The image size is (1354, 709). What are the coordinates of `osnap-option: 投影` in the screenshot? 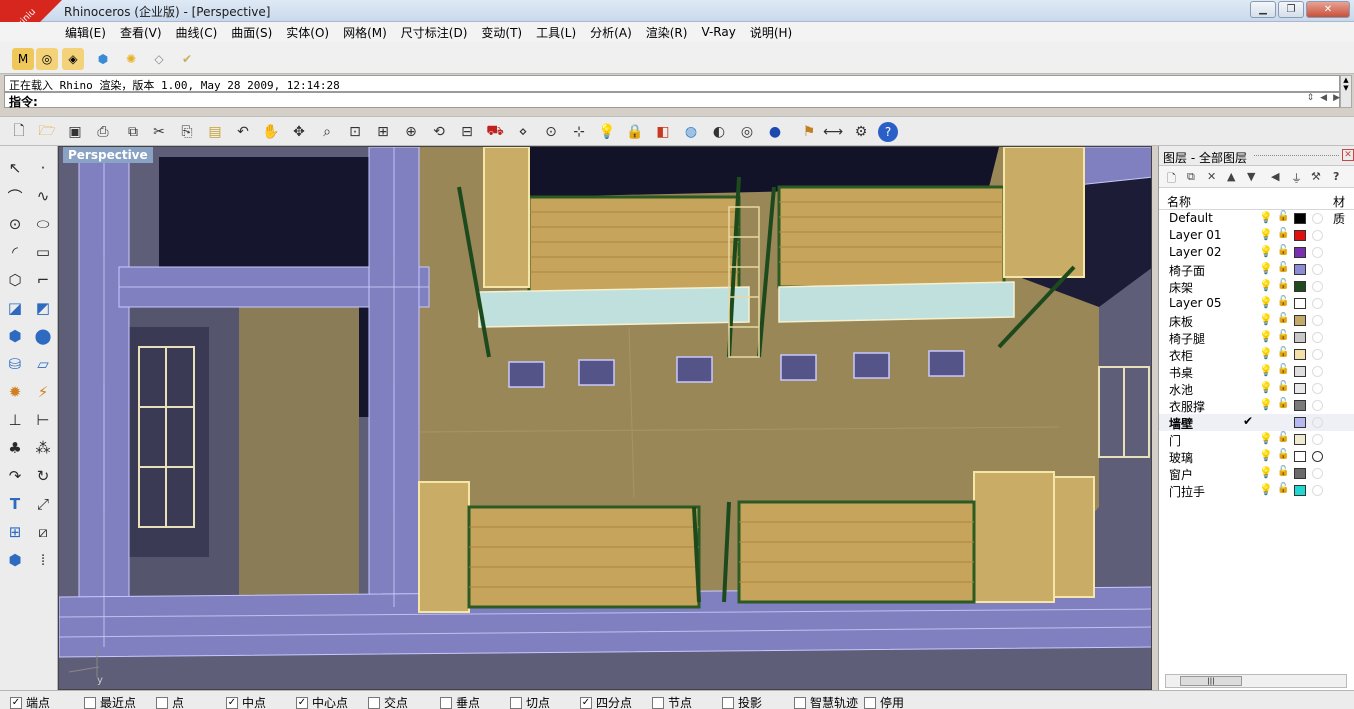 It's located at (742, 701).